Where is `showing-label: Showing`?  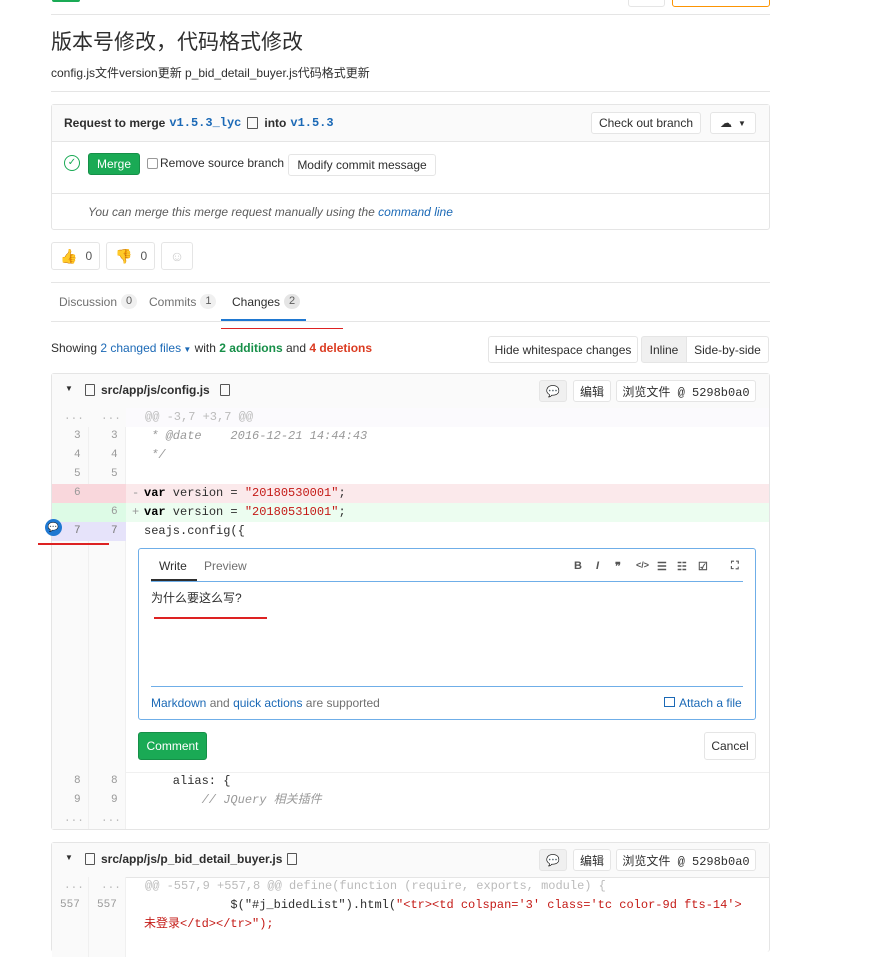 showing-label: Showing is located at coordinates (74, 348).